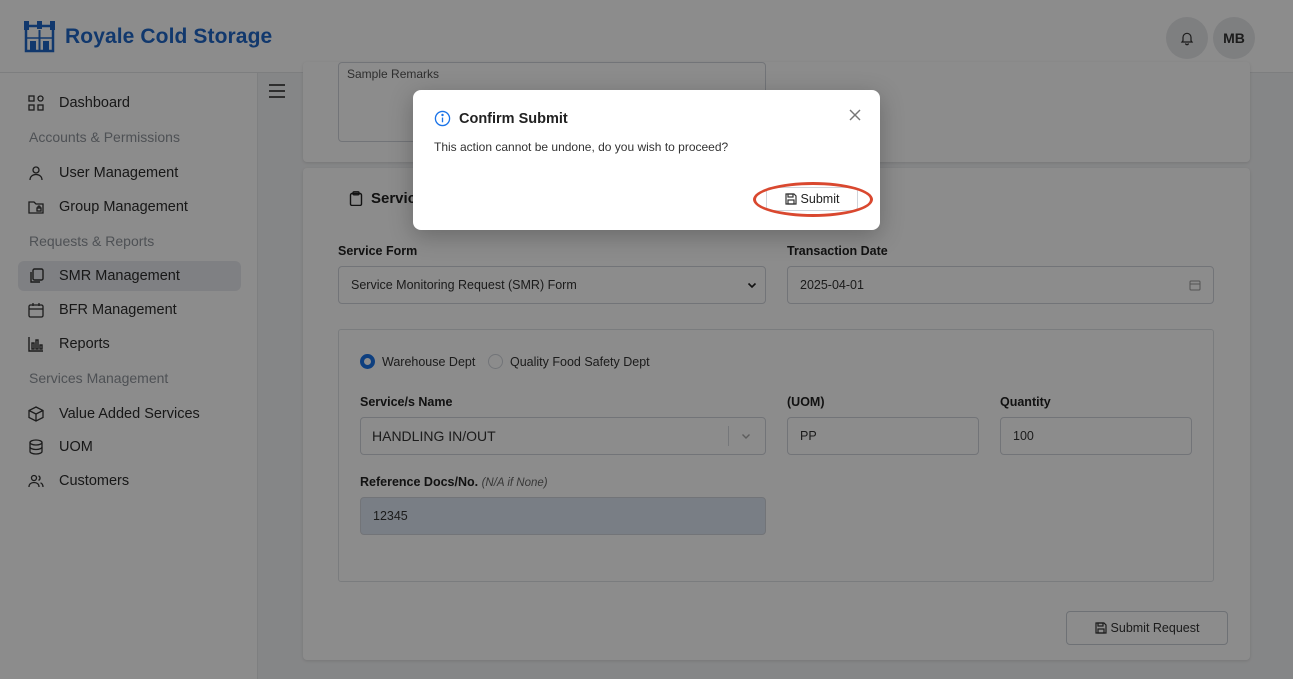  I want to click on close-icon, so click(855, 115).